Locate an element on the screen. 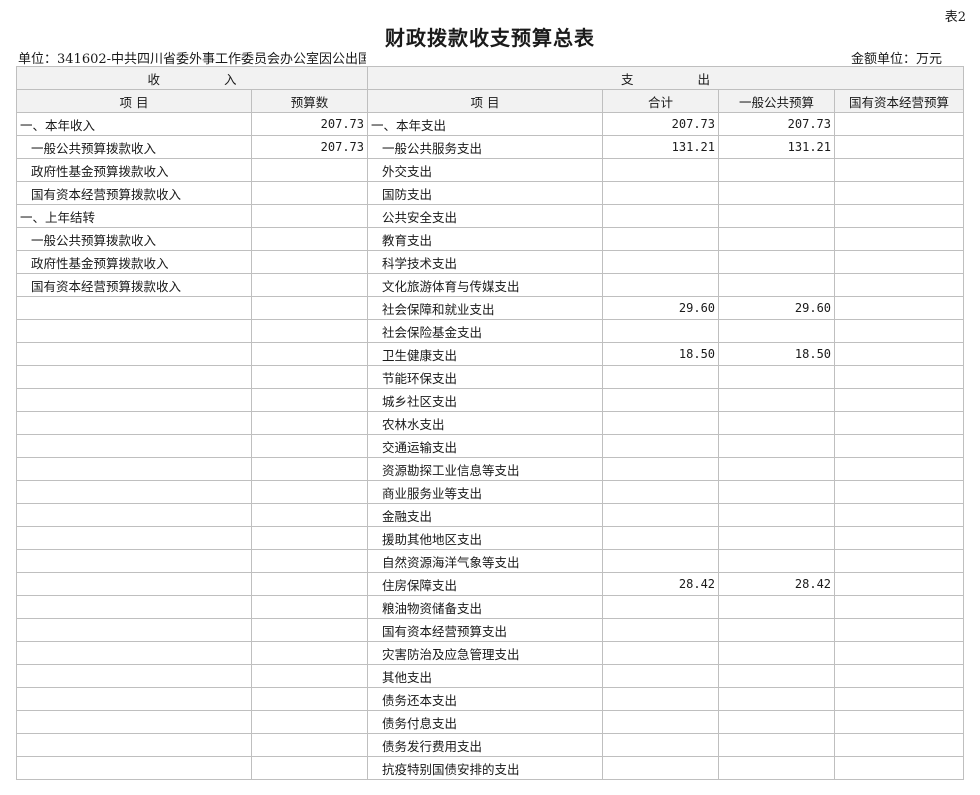 The image size is (980, 795). table-row: 国有资本经营预算拨款收入 国防支出 is located at coordinates (490, 193).